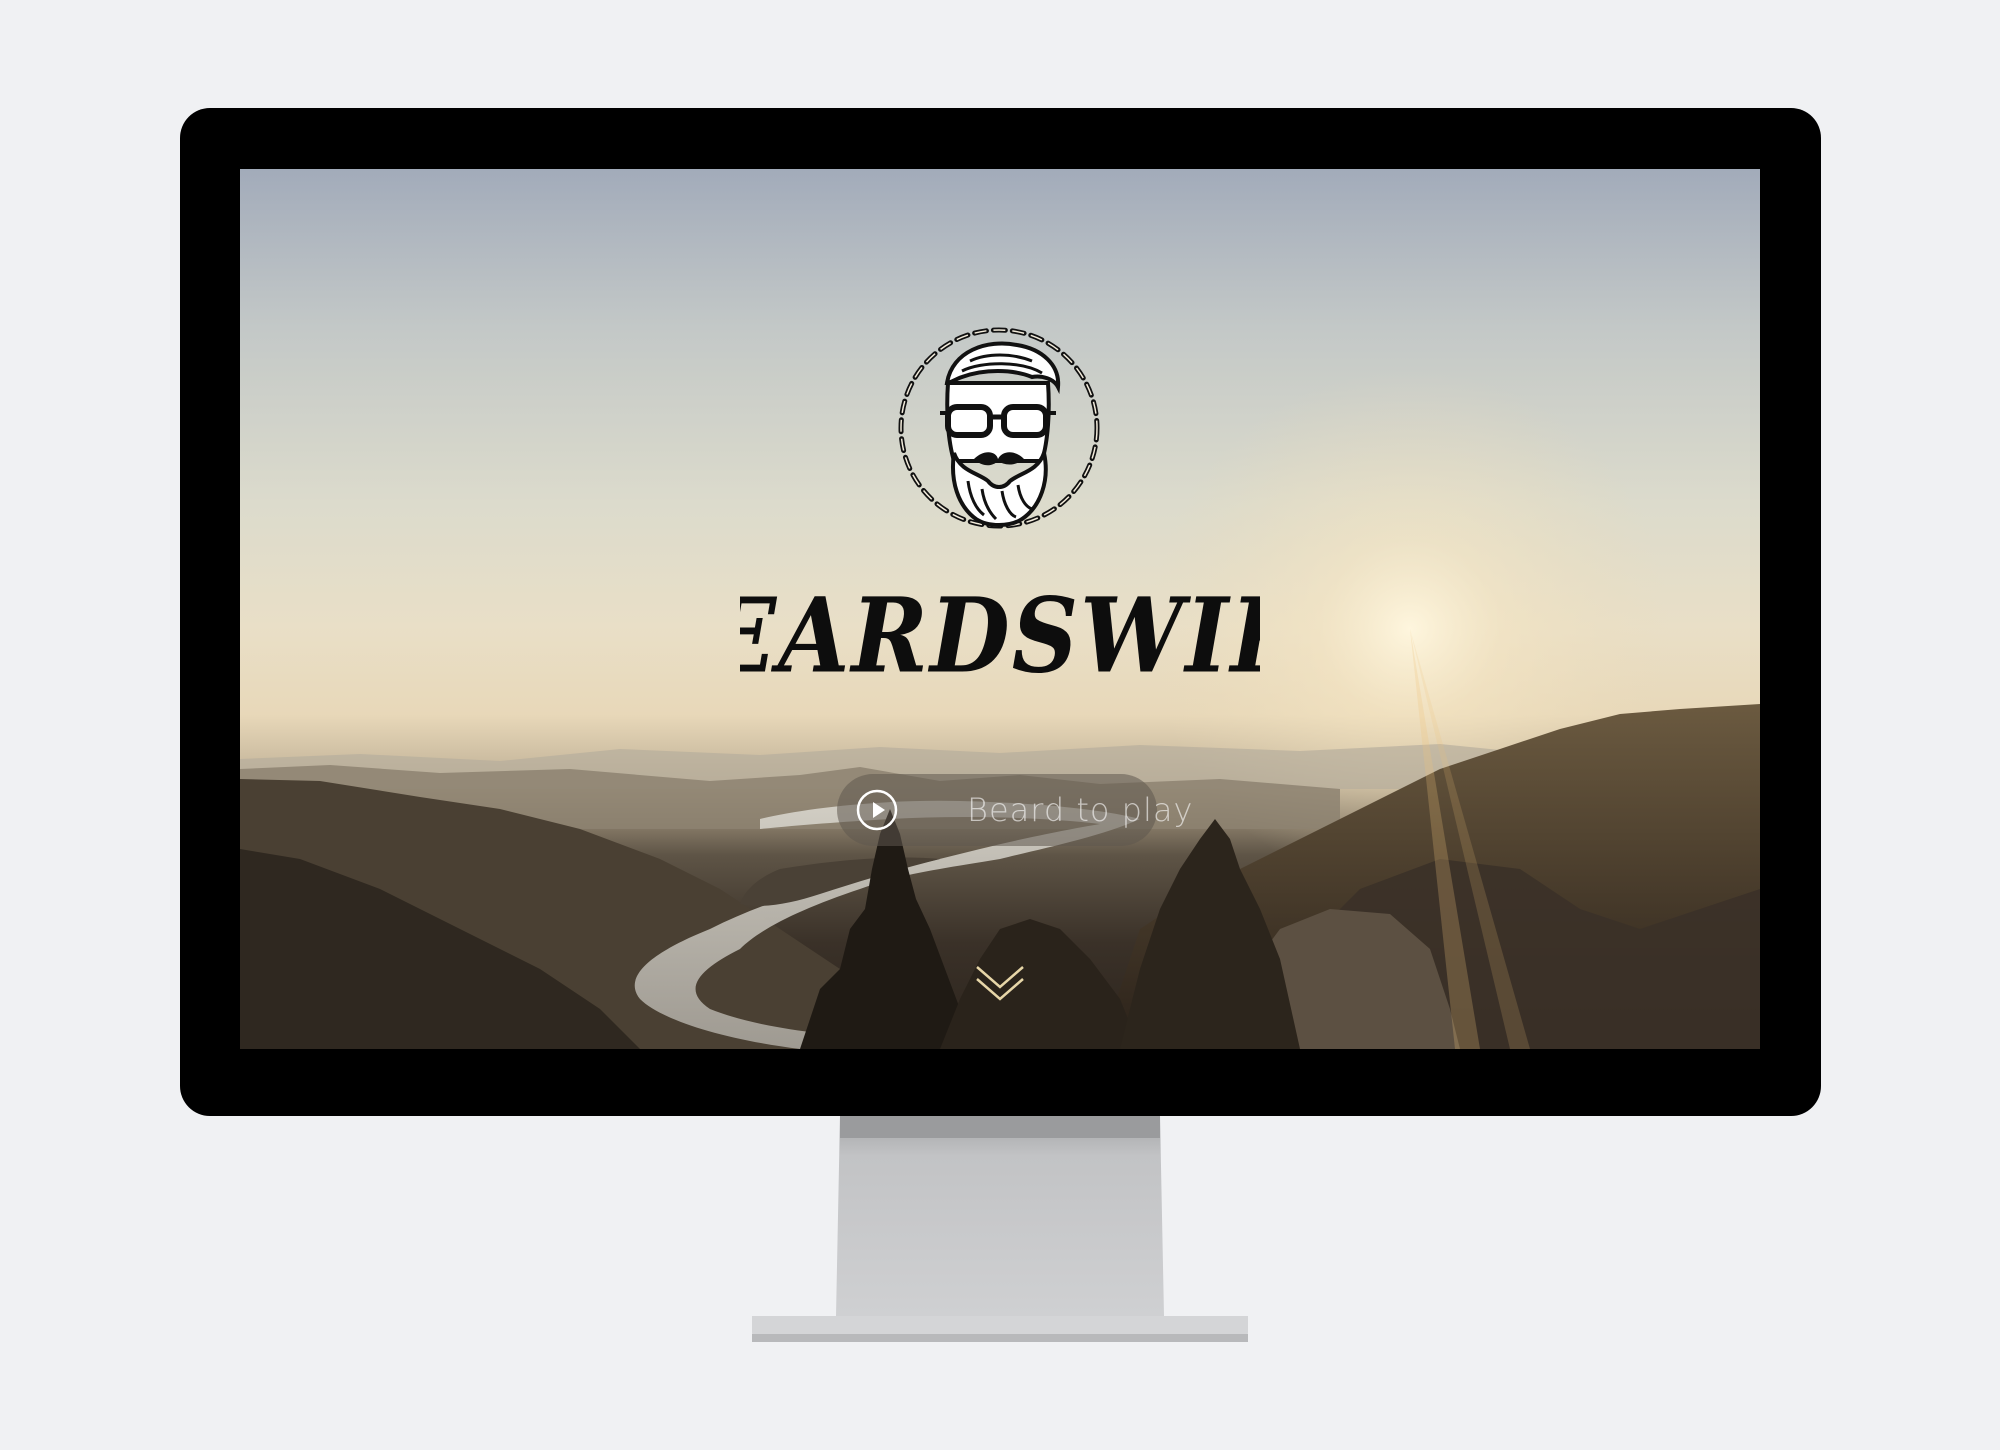  I want to click on play-button: Beard to play, so click(1014, 810).